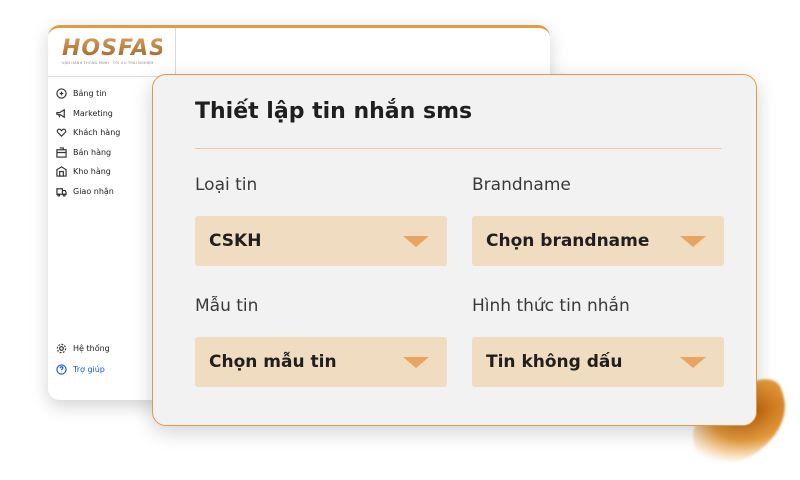 The image size is (800, 480). What do you see at coordinates (458, 148) in the screenshot?
I see `title-divider` at bounding box center [458, 148].